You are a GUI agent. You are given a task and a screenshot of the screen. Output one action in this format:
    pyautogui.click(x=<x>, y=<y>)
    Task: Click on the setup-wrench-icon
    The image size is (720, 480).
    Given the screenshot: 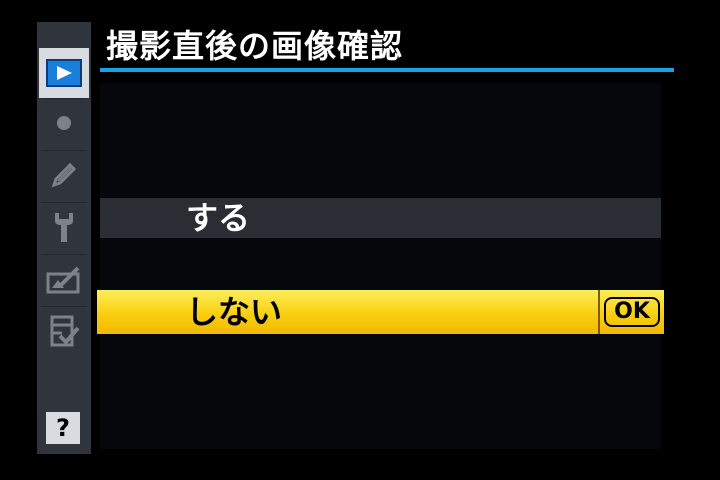 What is the action you would take?
    pyautogui.click(x=64, y=229)
    